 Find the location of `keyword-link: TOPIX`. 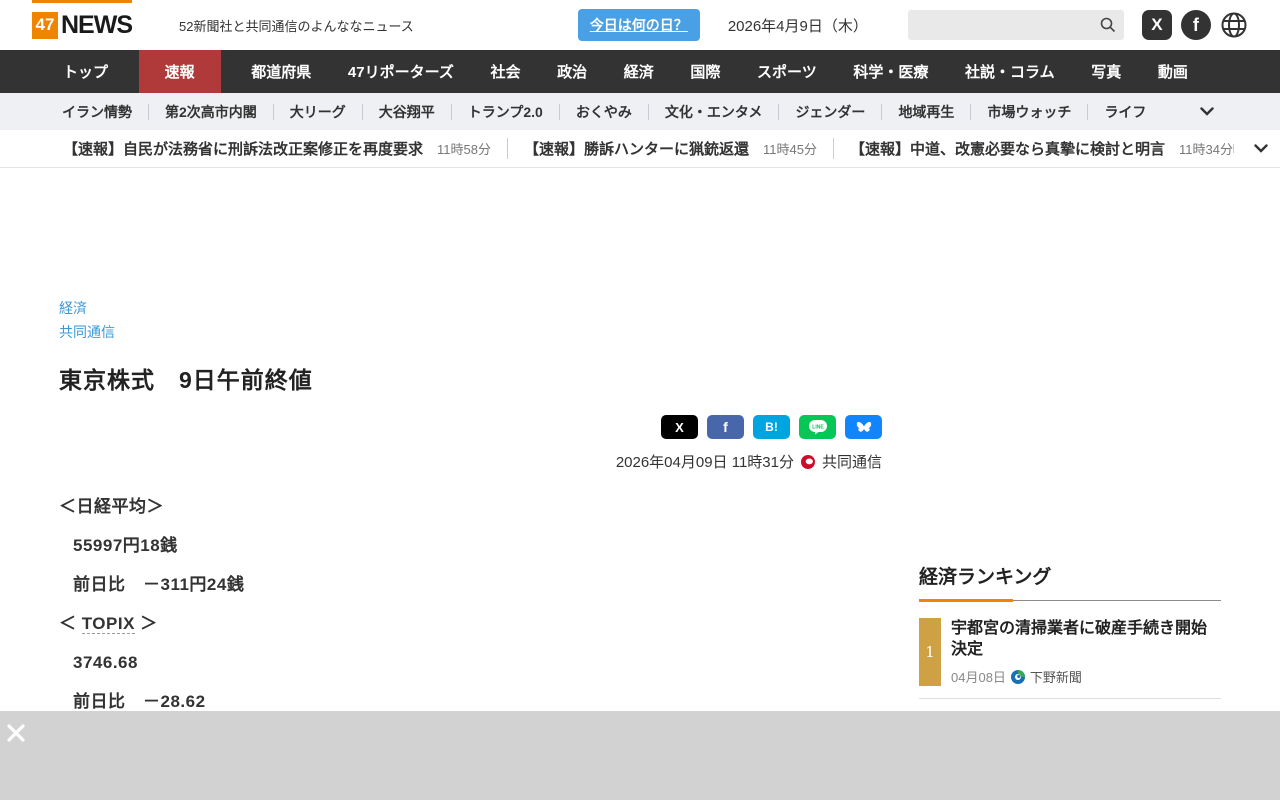

keyword-link: TOPIX is located at coordinates (108, 624).